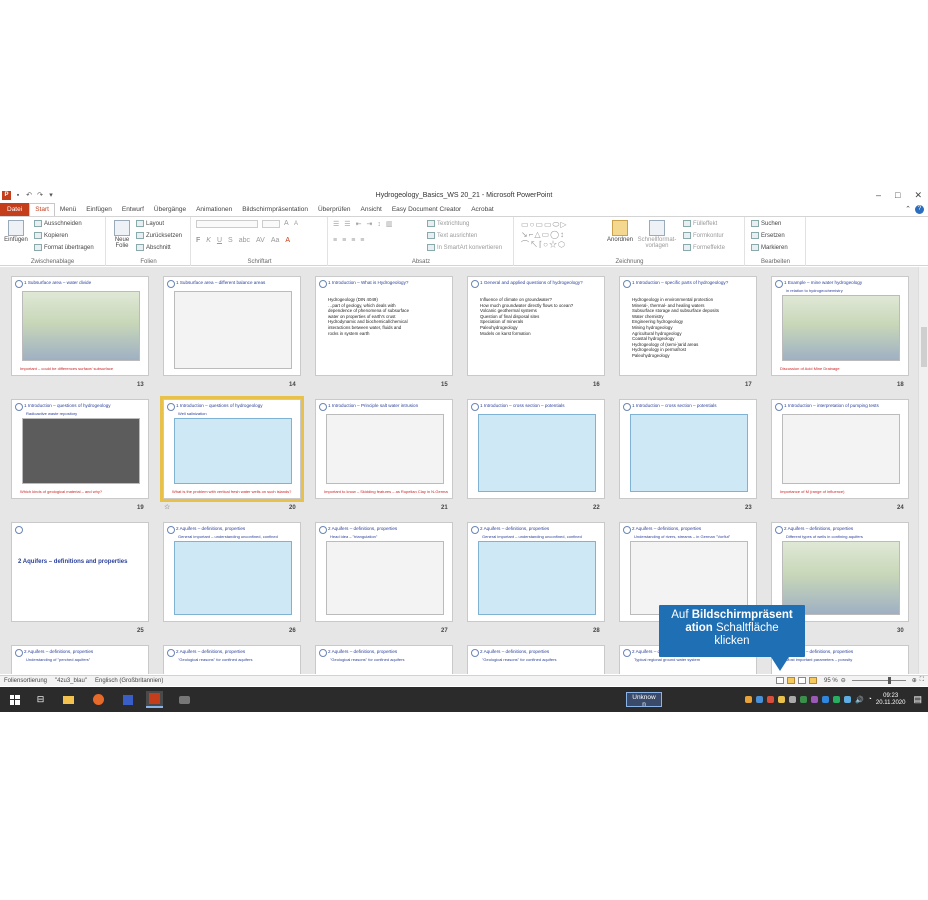  What do you see at coordinates (214, 209) in the screenshot?
I see `tab-animationen: Animationen` at bounding box center [214, 209].